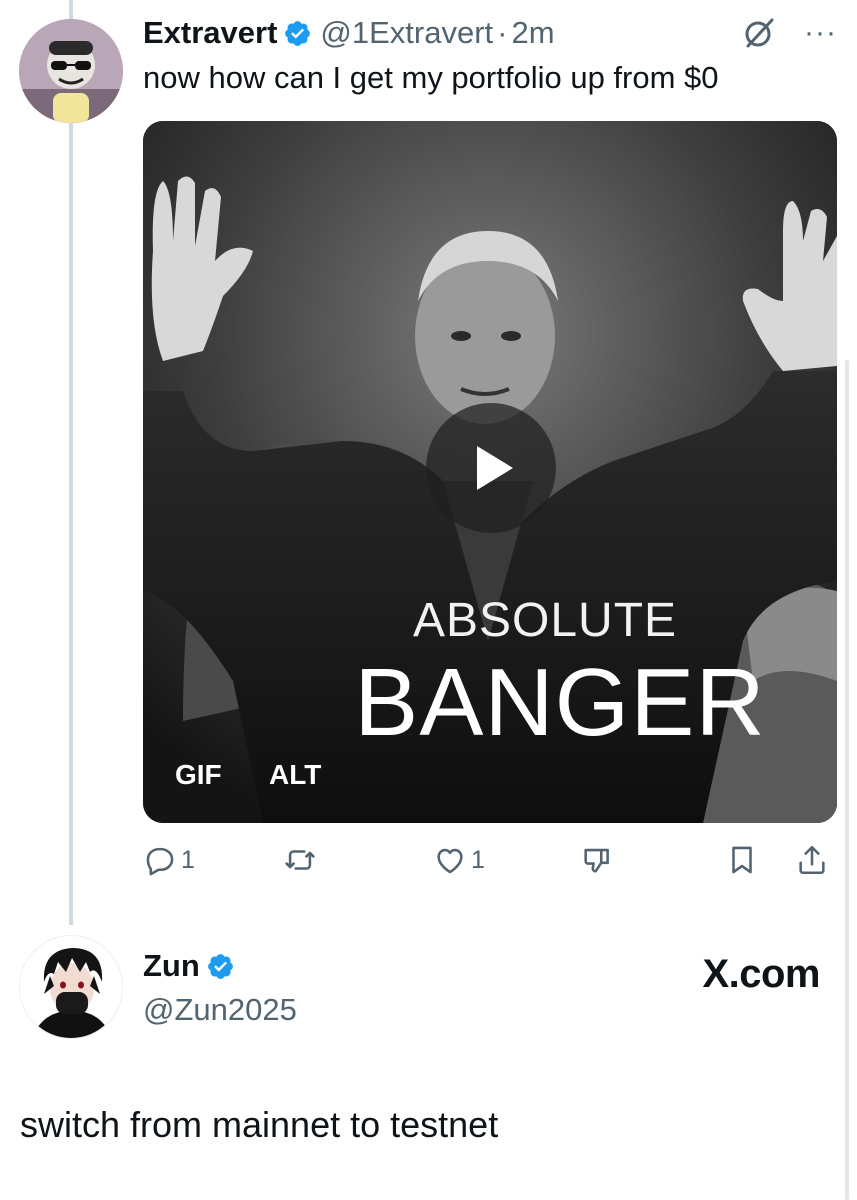 Image resolution: width=857 pixels, height=1200 pixels. I want to click on x-com-watermark: X.com, so click(761, 974).